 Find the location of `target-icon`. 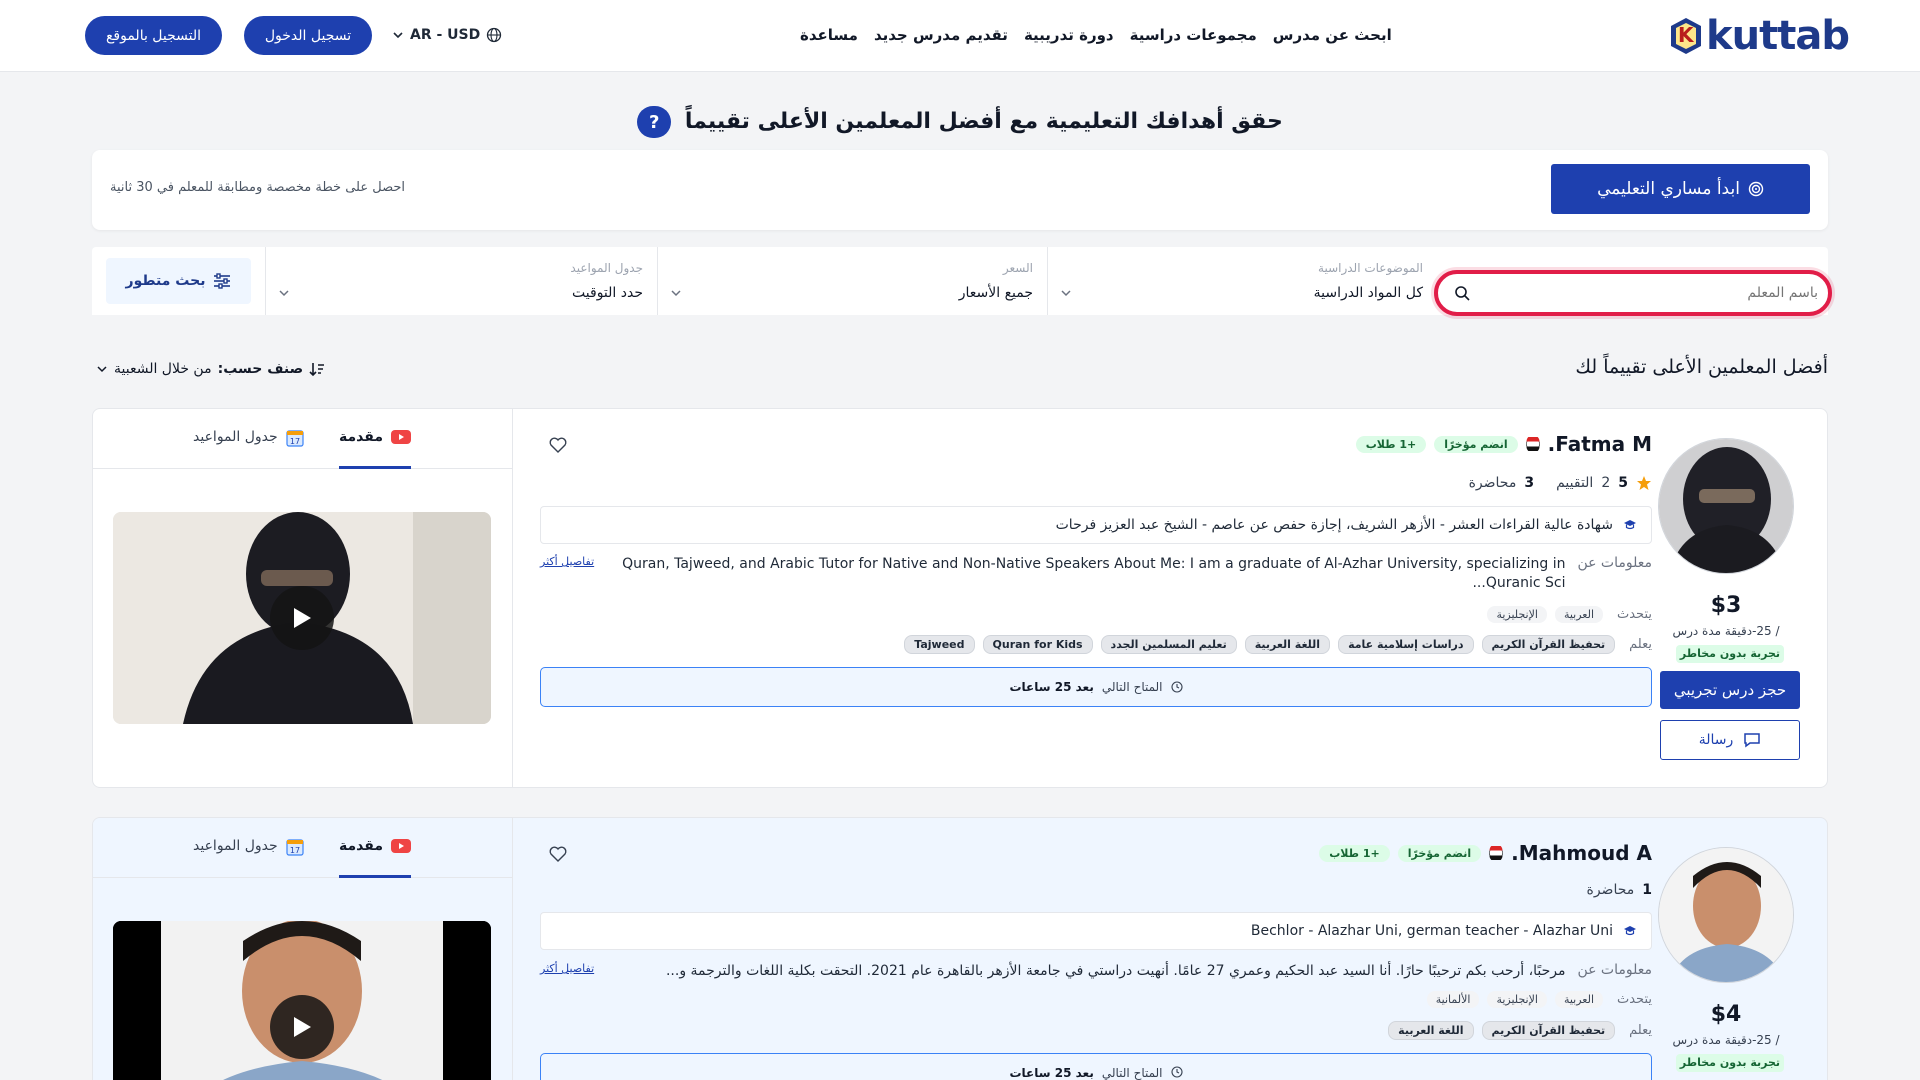

target-icon is located at coordinates (1756, 189).